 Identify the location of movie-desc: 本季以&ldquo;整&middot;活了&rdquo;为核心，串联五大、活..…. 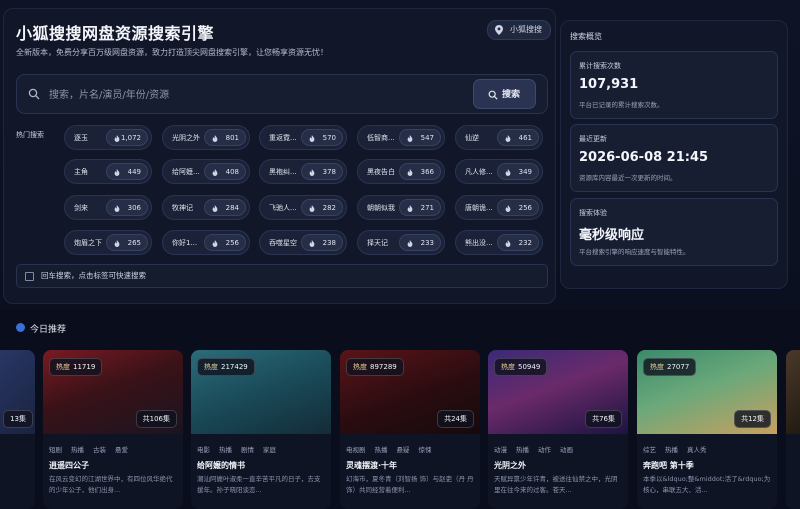
(707, 484).